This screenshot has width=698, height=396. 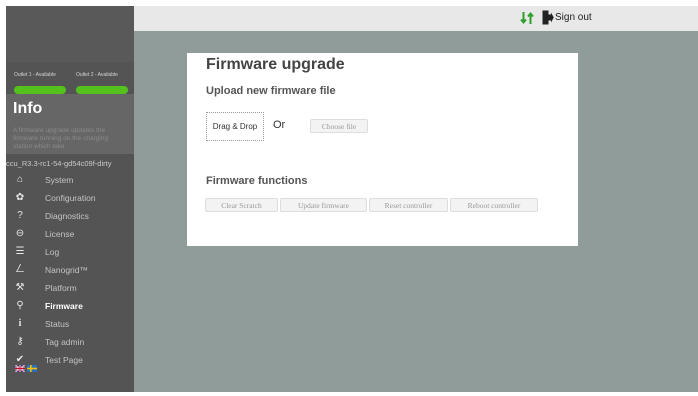 I want to click on sidebar-item-diagnostics: ? Diagnostics, so click(x=70, y=216).